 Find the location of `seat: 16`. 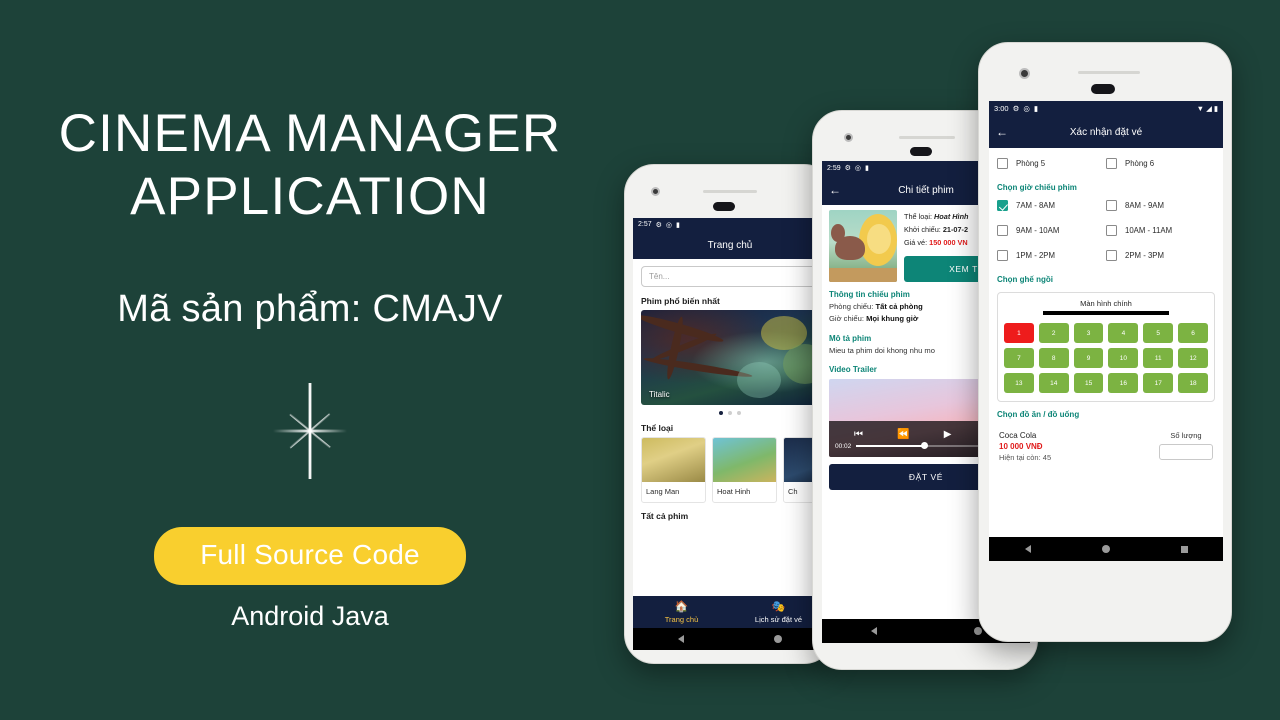

seat: 16 is located at coordinates (1123, 383).